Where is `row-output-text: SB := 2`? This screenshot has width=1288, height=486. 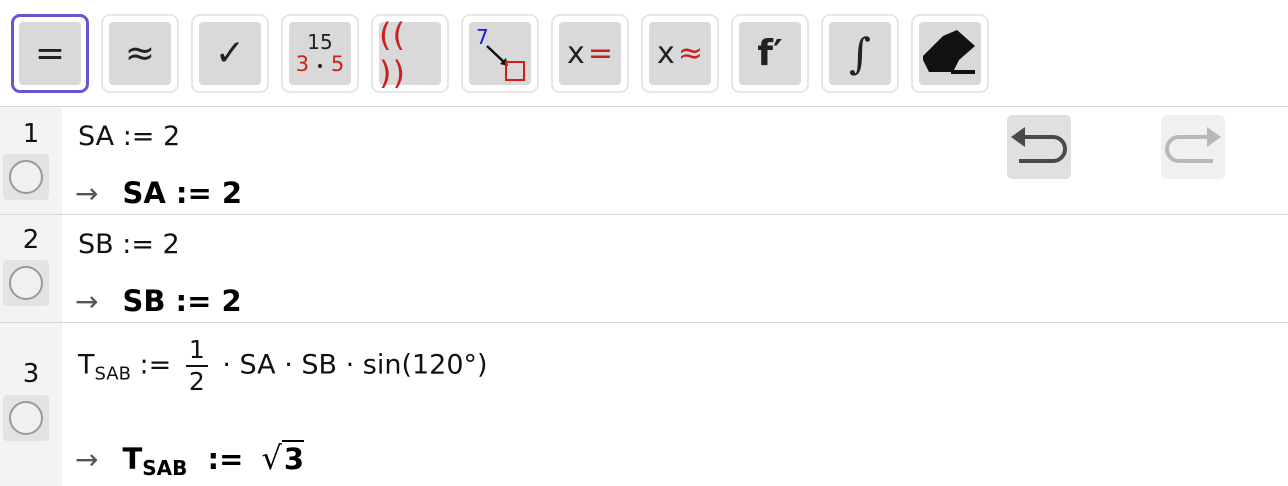 row-output-text: SB := 2 is located at coordinates (182, 301).